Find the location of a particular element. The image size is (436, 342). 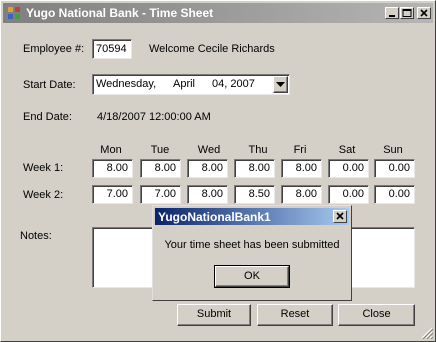

maximize-icon is located at coordinates (407, 13).